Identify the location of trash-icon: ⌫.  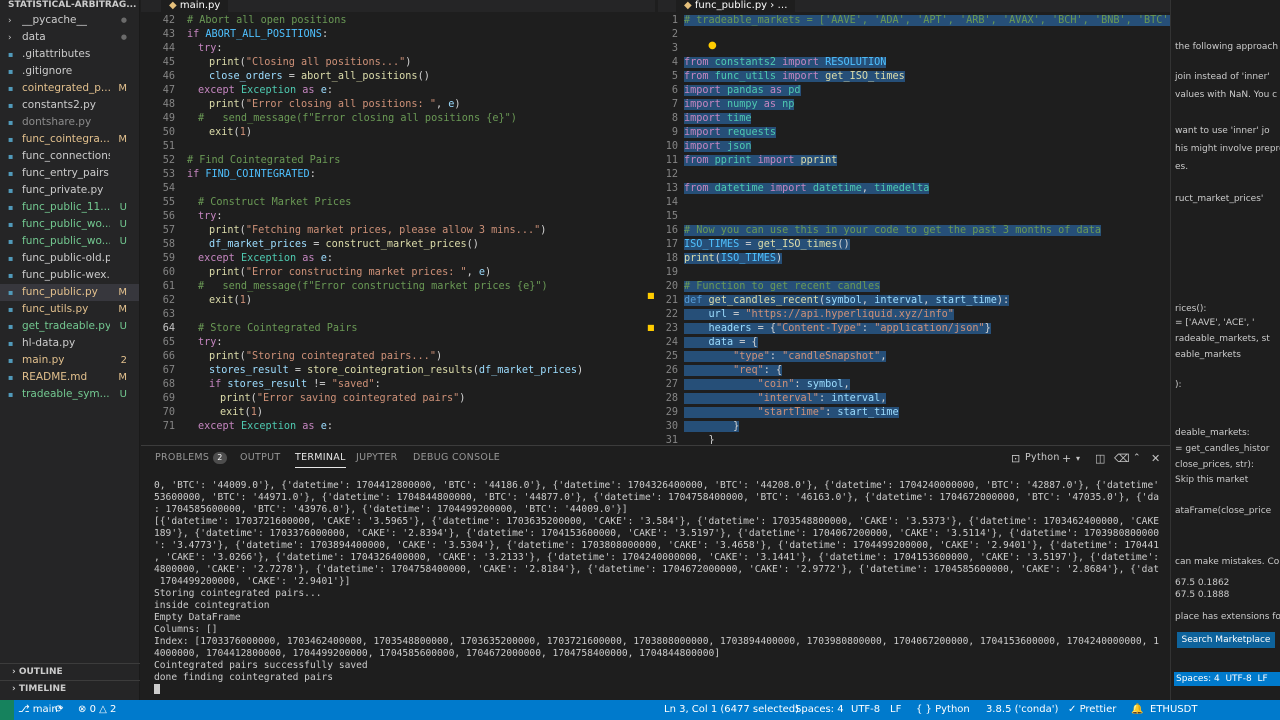
(1122, 458).